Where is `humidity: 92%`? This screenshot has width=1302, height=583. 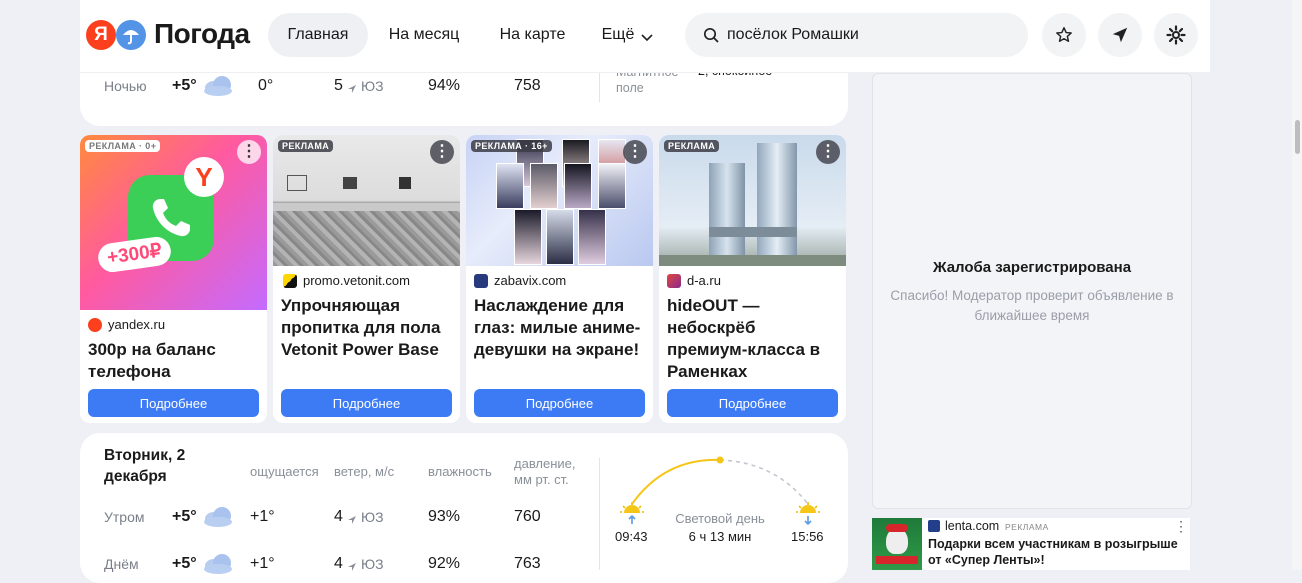
humidity: 92% is located at coordinates (444, 563).